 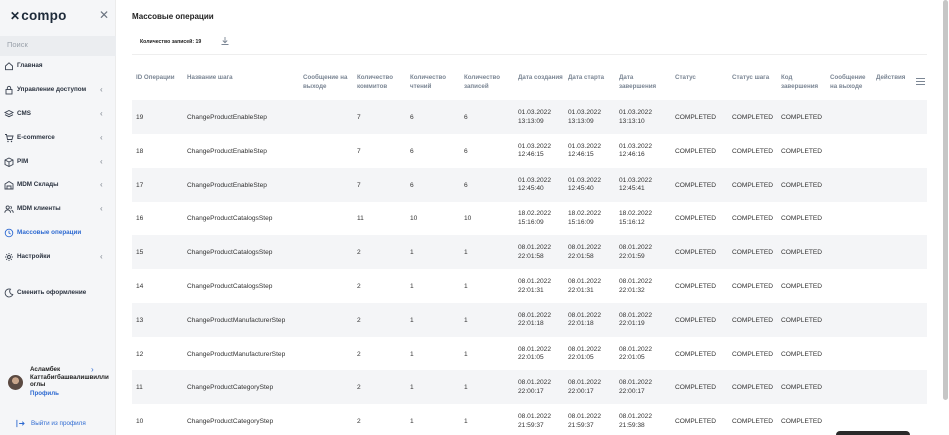 I want to click on sidebar-item-7: MDM клиенты ‹, so click(x=58, y=210).